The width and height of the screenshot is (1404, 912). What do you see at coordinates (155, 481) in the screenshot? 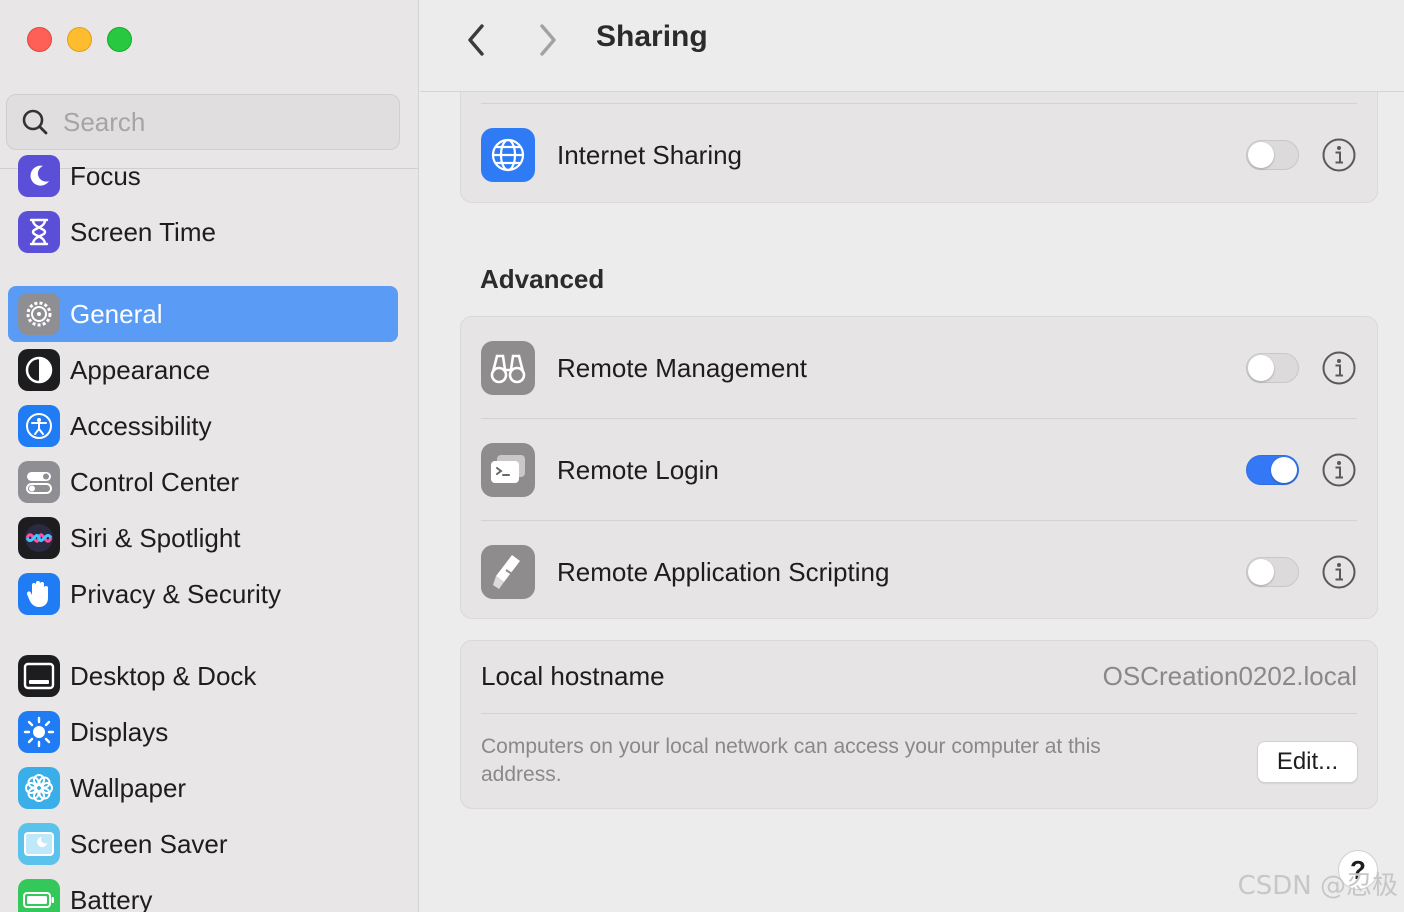
I see `sidebar-item-label: Control Center` at bounding box center [155, 481].